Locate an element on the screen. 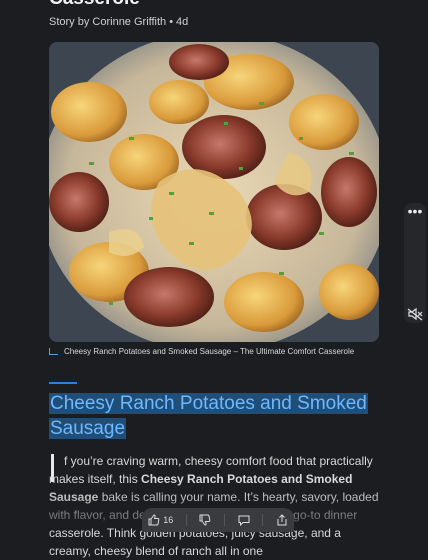 Image resolution: width=428 pixels, height=560 pixels. thumbs-down-icon is located at coordinates (205, 520).